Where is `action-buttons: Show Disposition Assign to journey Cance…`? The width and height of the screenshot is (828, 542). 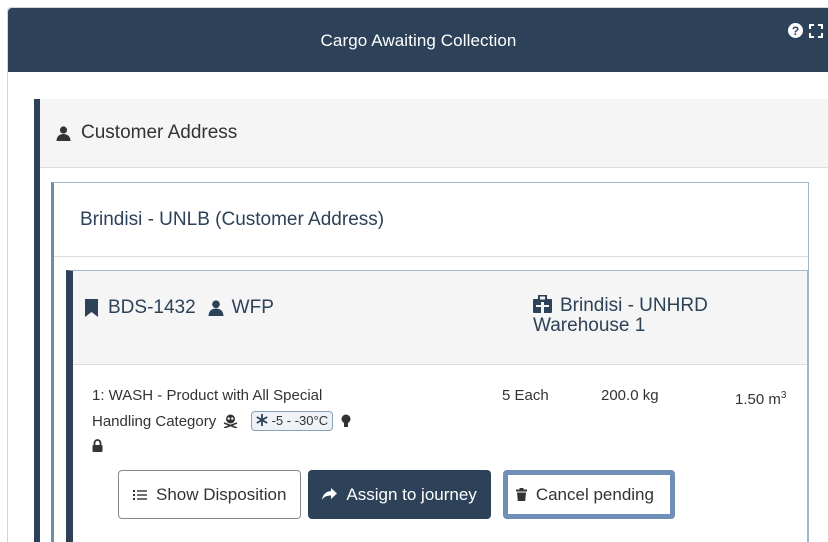
action-buttons: Show Disposition Assign to journey Cance… is located at coordinates (396, 494).